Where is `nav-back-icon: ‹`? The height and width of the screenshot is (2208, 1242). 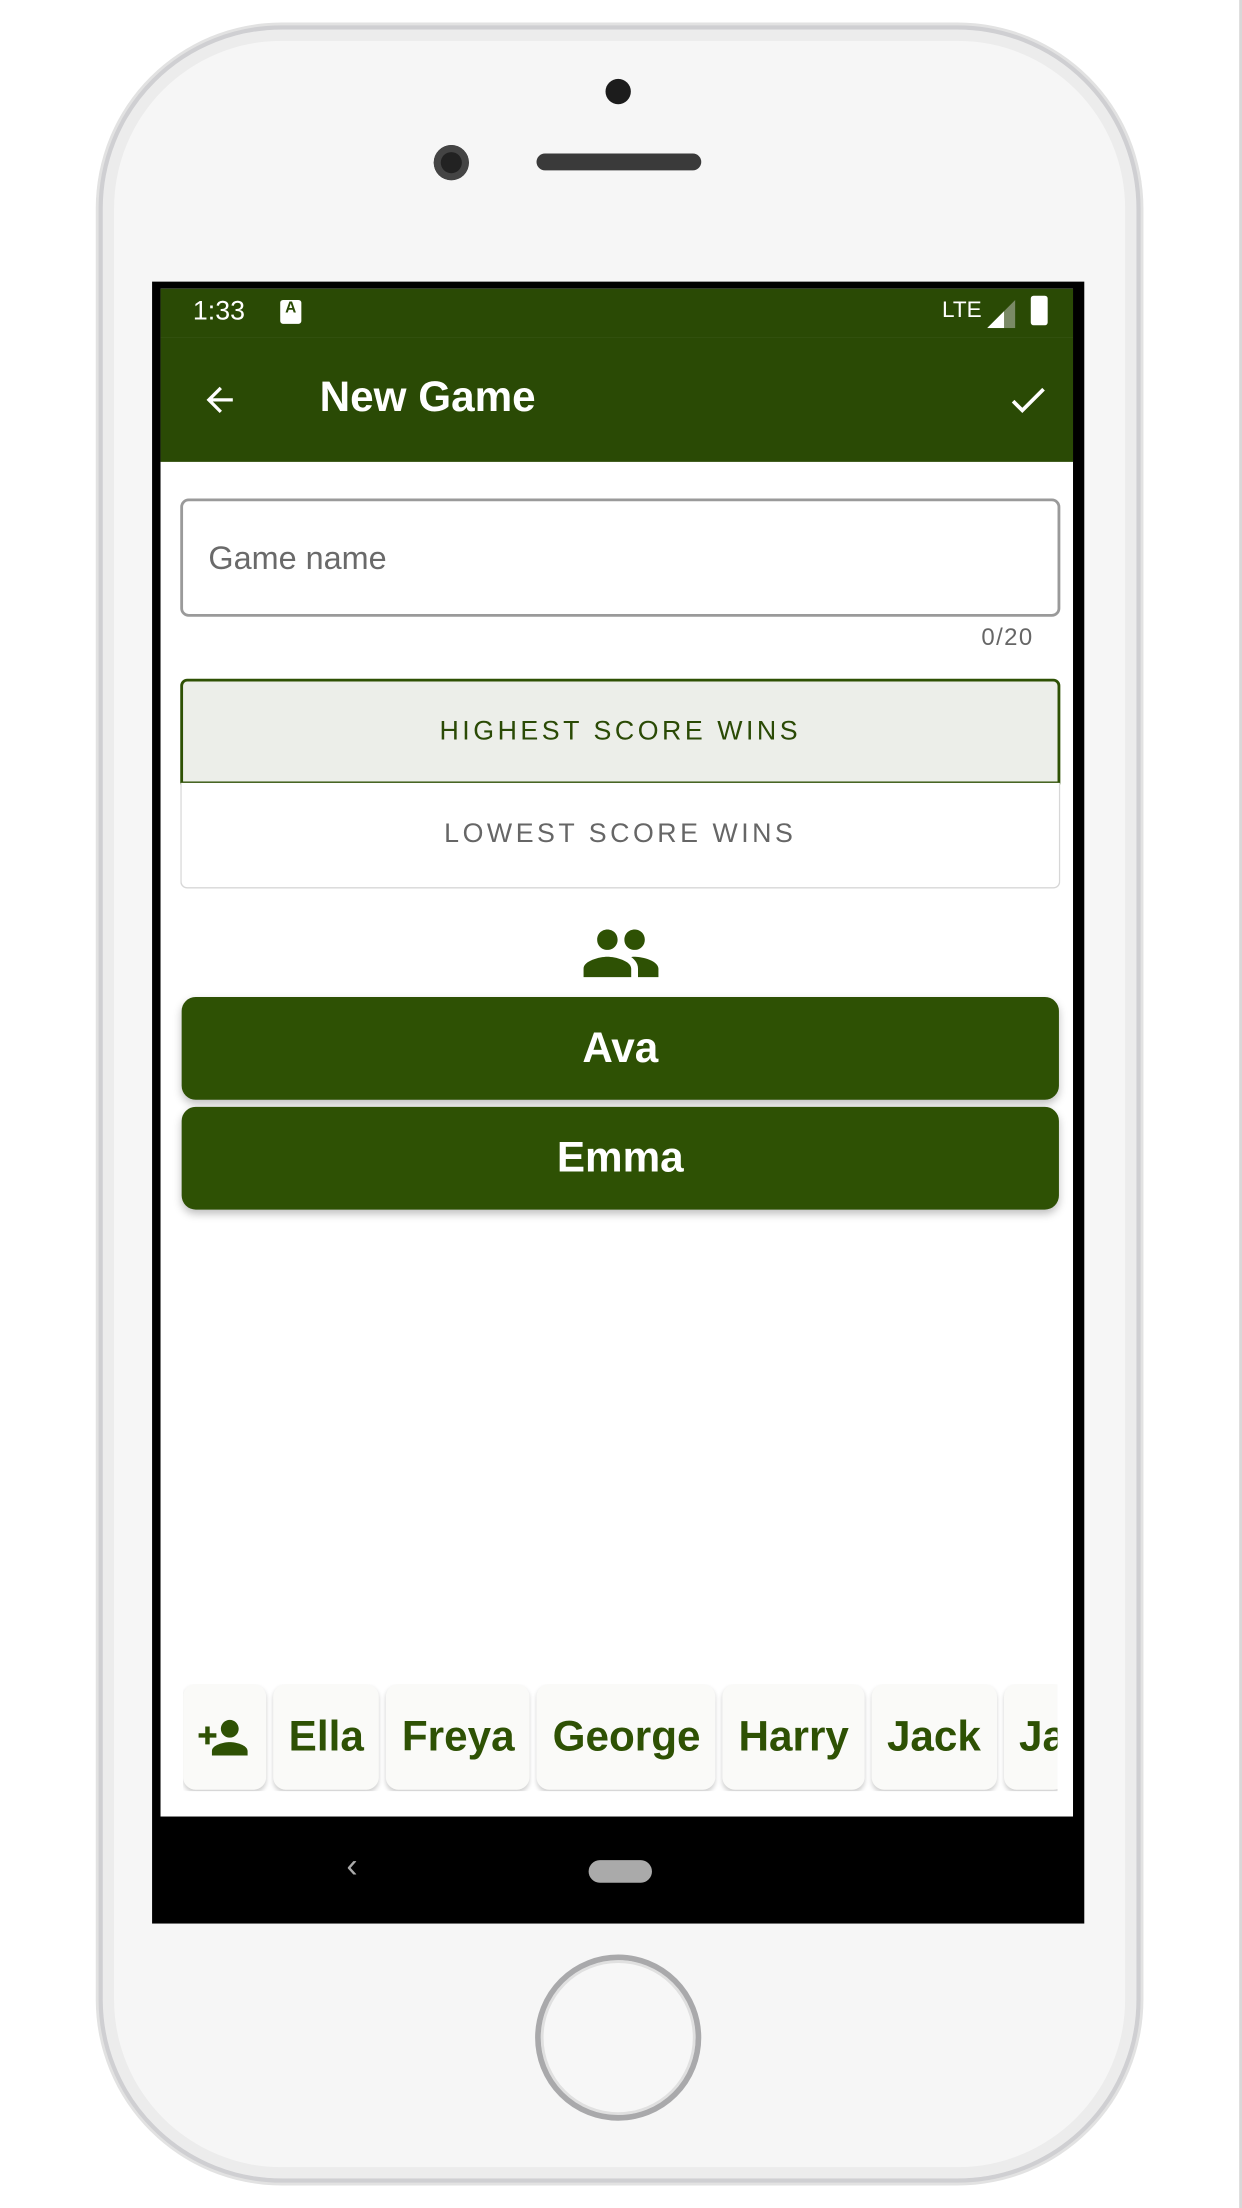 nav-back-icon: ‹ is located at coordinates (351, 1867).